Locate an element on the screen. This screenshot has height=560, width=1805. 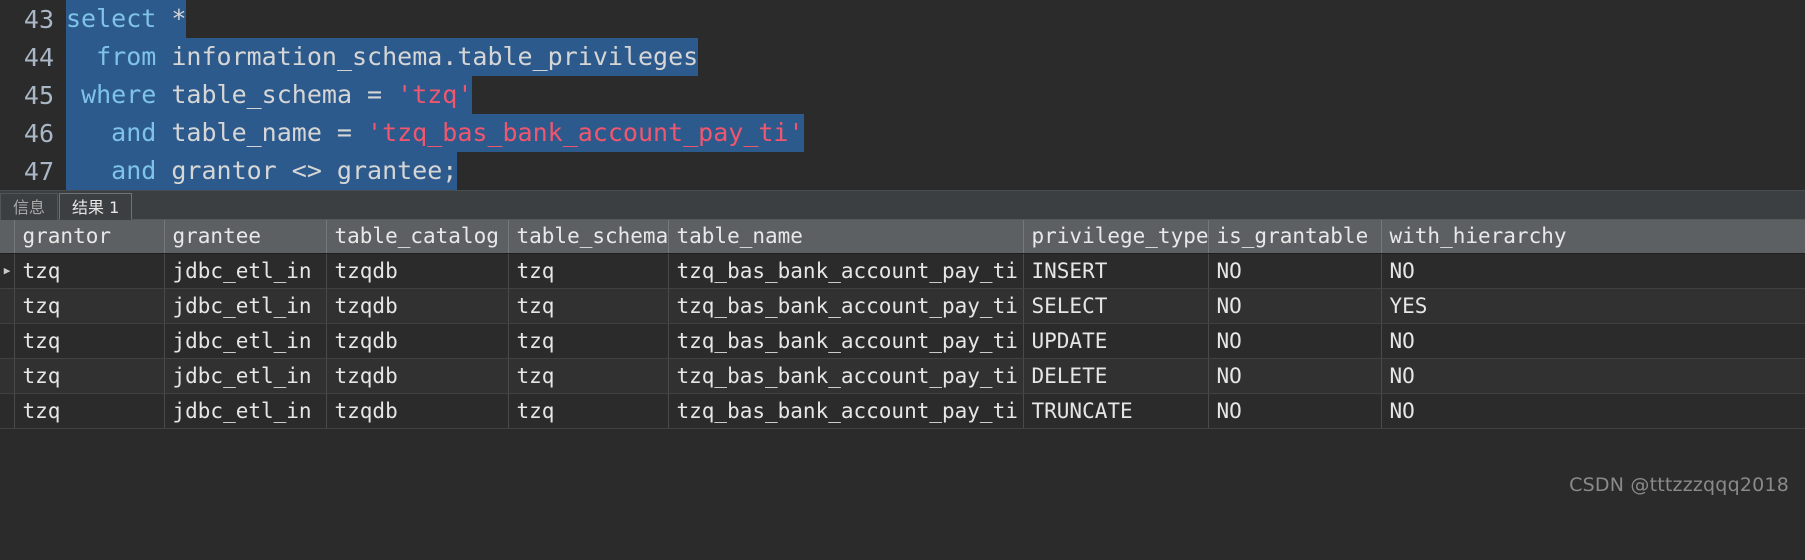
line-number: 46 is located at coordinates (33, 133).